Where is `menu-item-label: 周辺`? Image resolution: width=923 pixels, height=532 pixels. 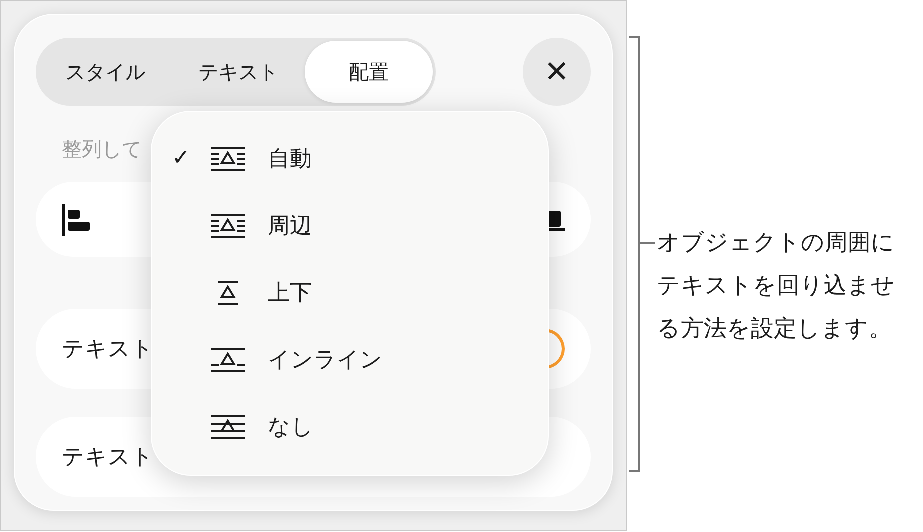 menu-item-label: 周辺 is located at coordinates (290, 226).